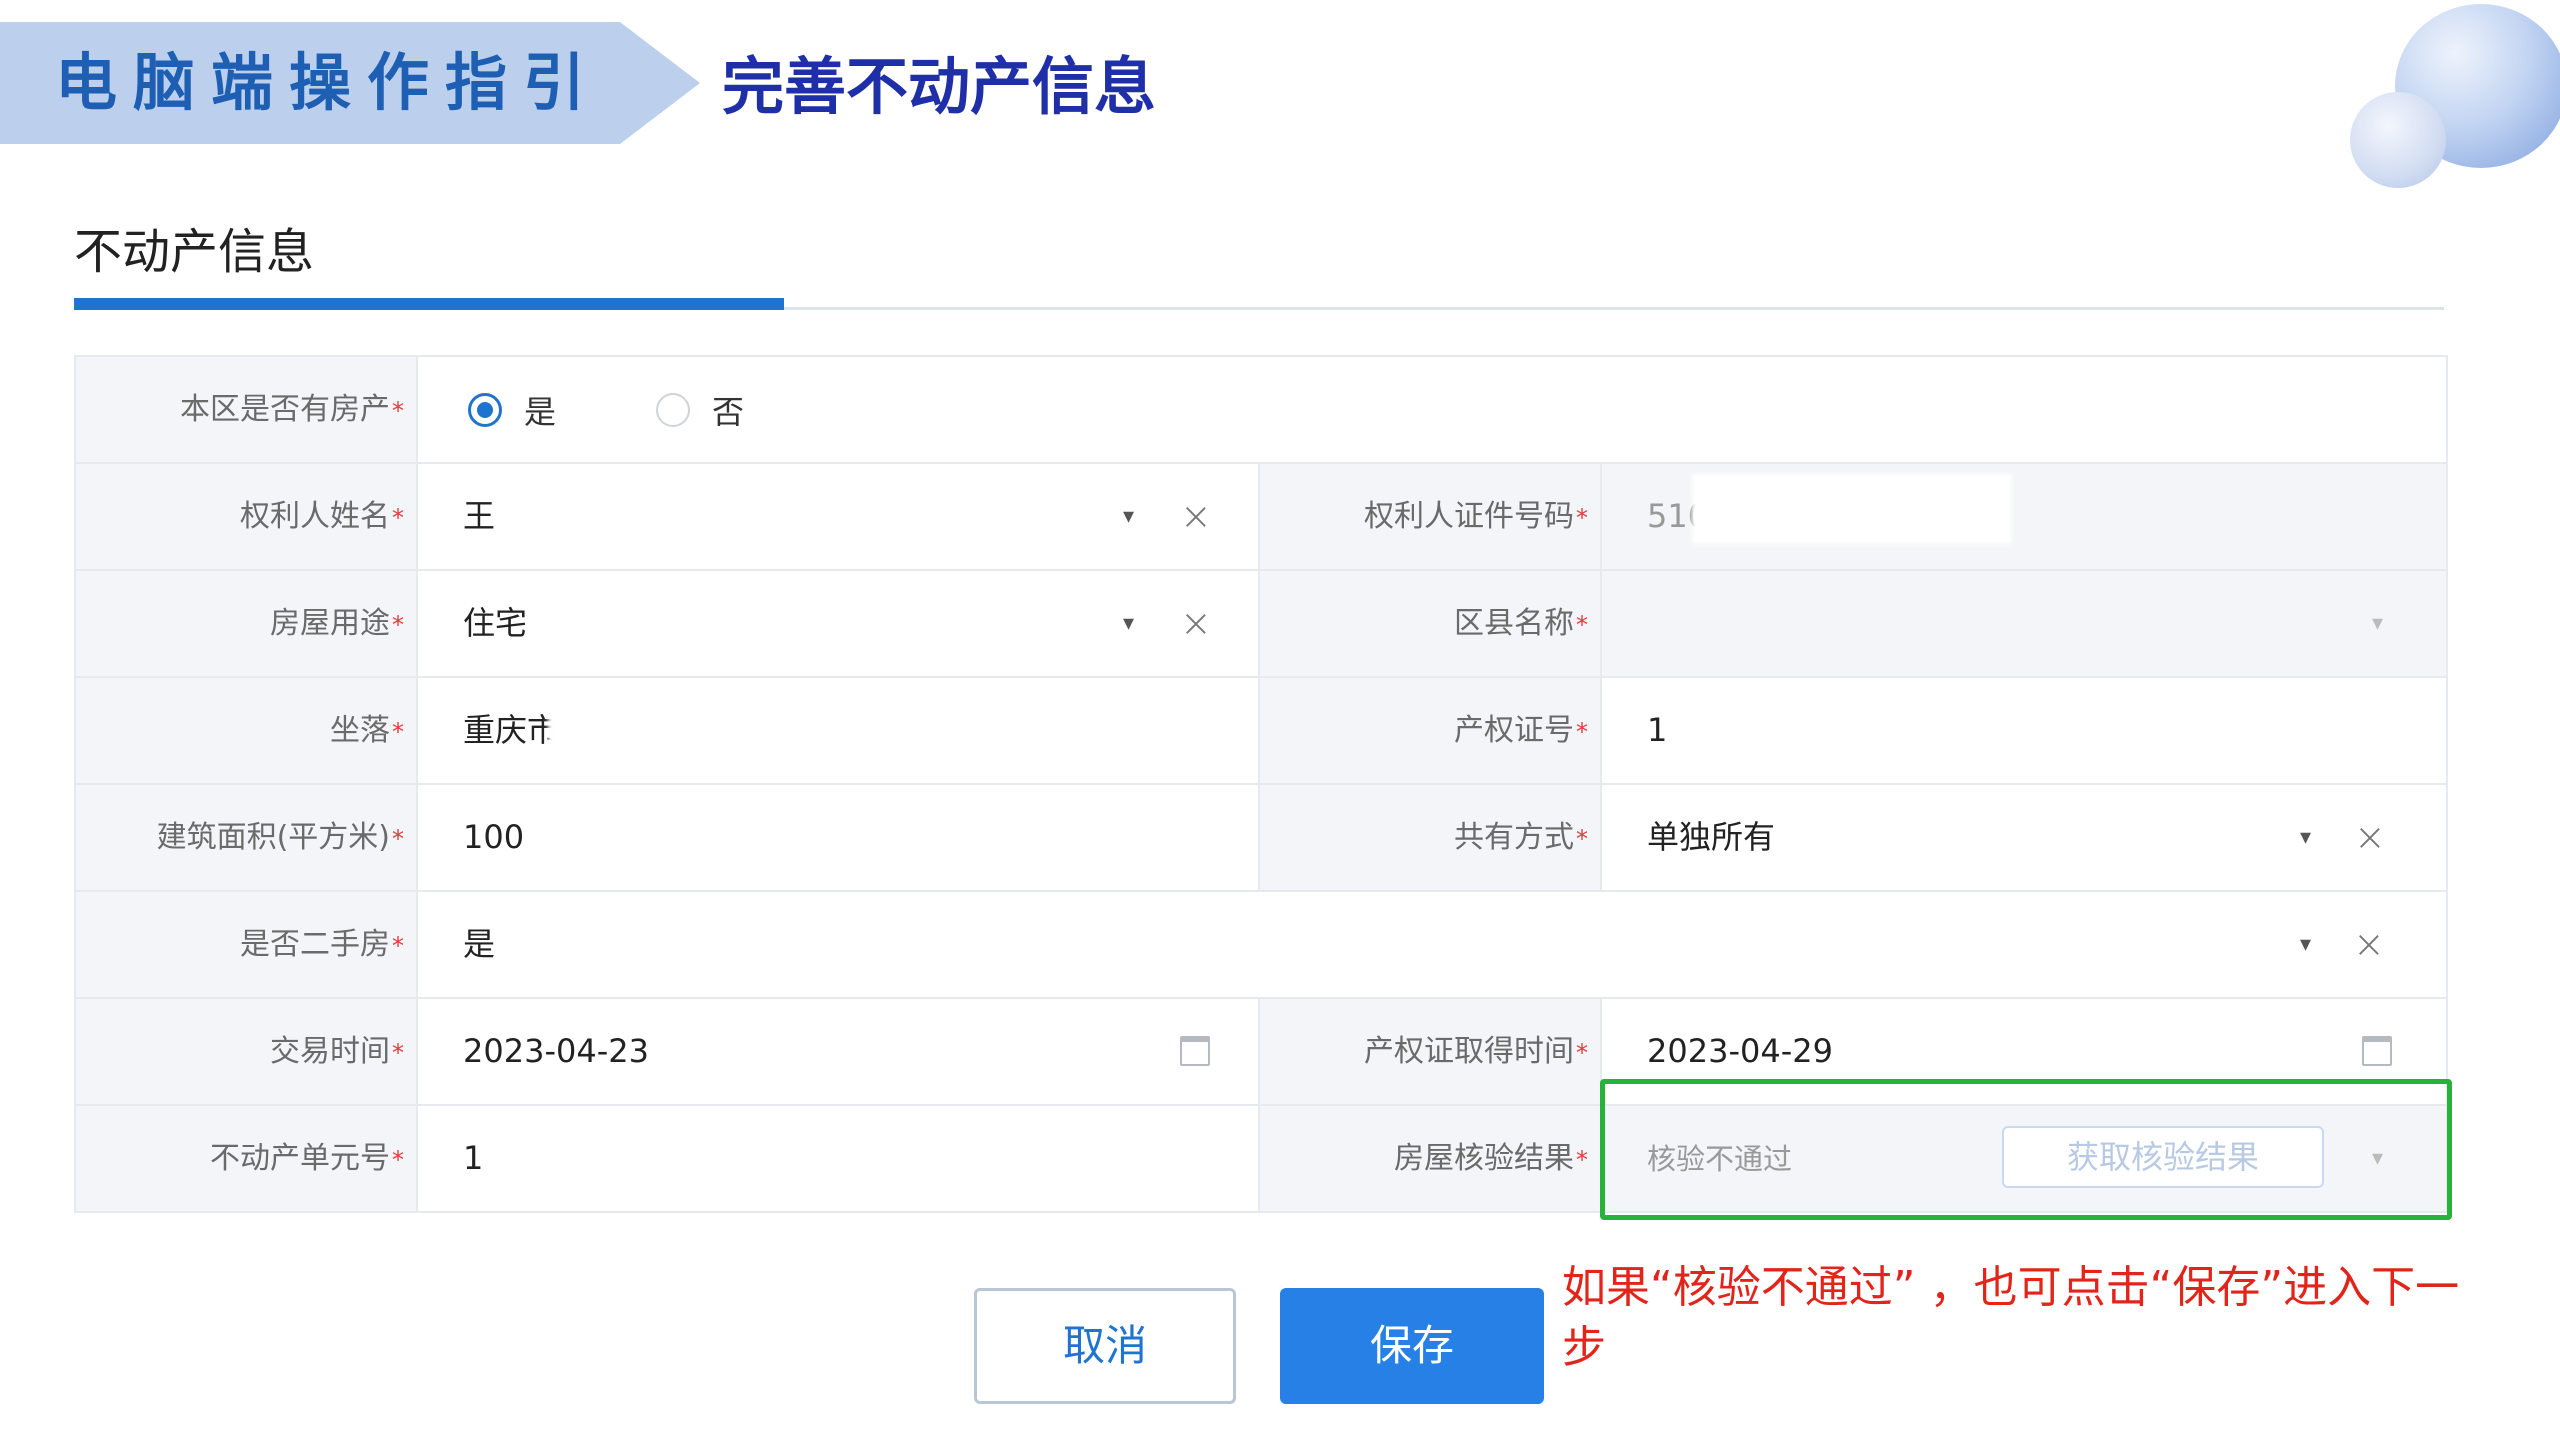 The height and width of the screenshot is (1440, 2560). Describe the element at coordinates (247, 730) in the screenshot. I see `field-label: 坐落*` at that location.